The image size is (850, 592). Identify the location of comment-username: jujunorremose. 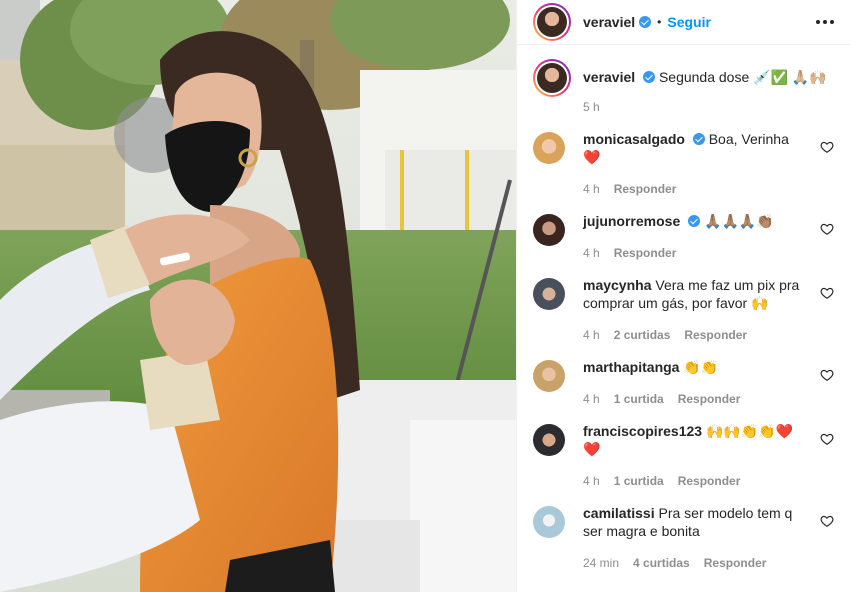
(631, 221).